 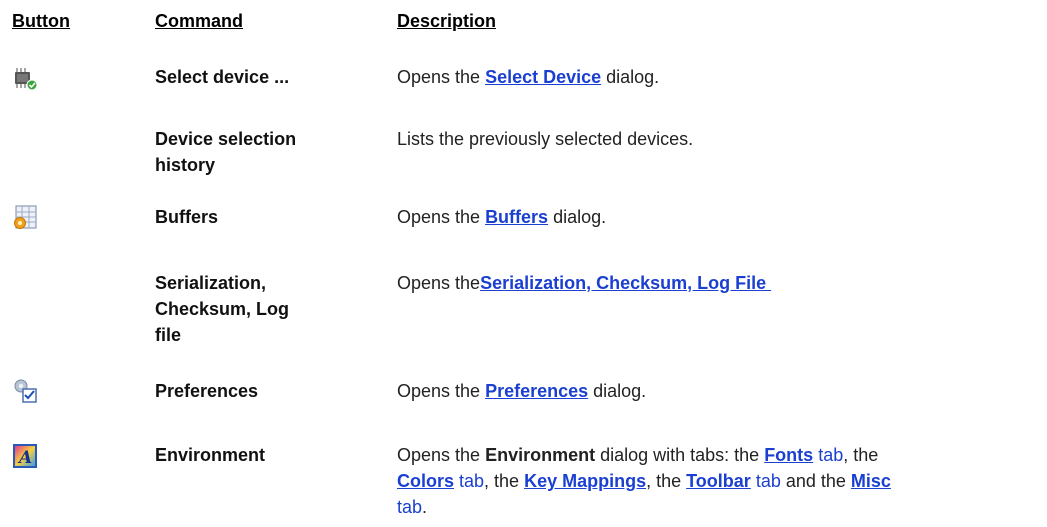 I want to click on description-preferences: Opens the Preferences dialog., so click(x=717, y=391).